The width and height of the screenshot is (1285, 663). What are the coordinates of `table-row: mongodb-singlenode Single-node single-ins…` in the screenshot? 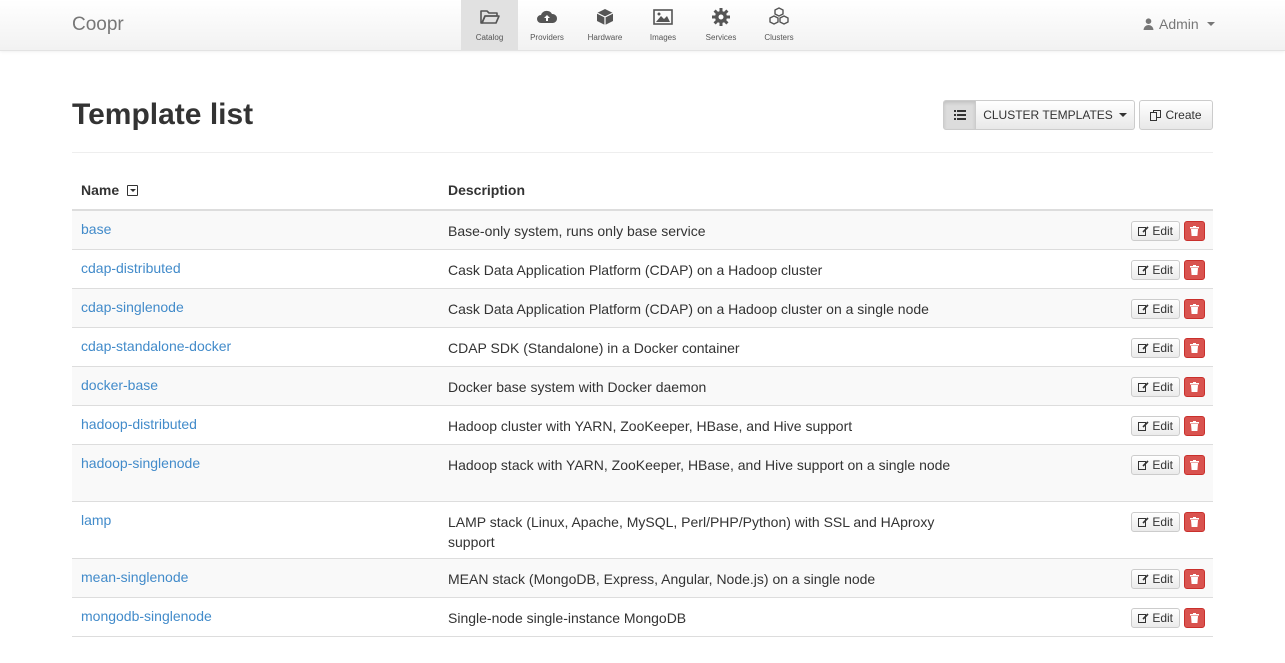 It's located at (642, 617).